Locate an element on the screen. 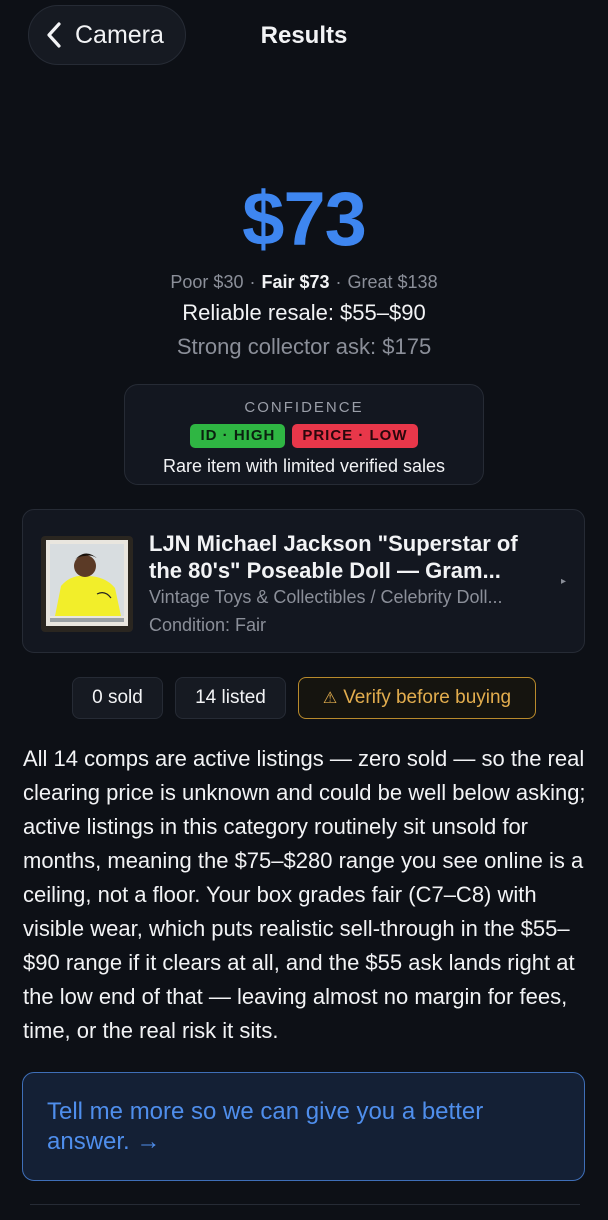 This screenshot has width=608, height=1220. tier-poor: Poor $30 is located at coordinates (207, 282).